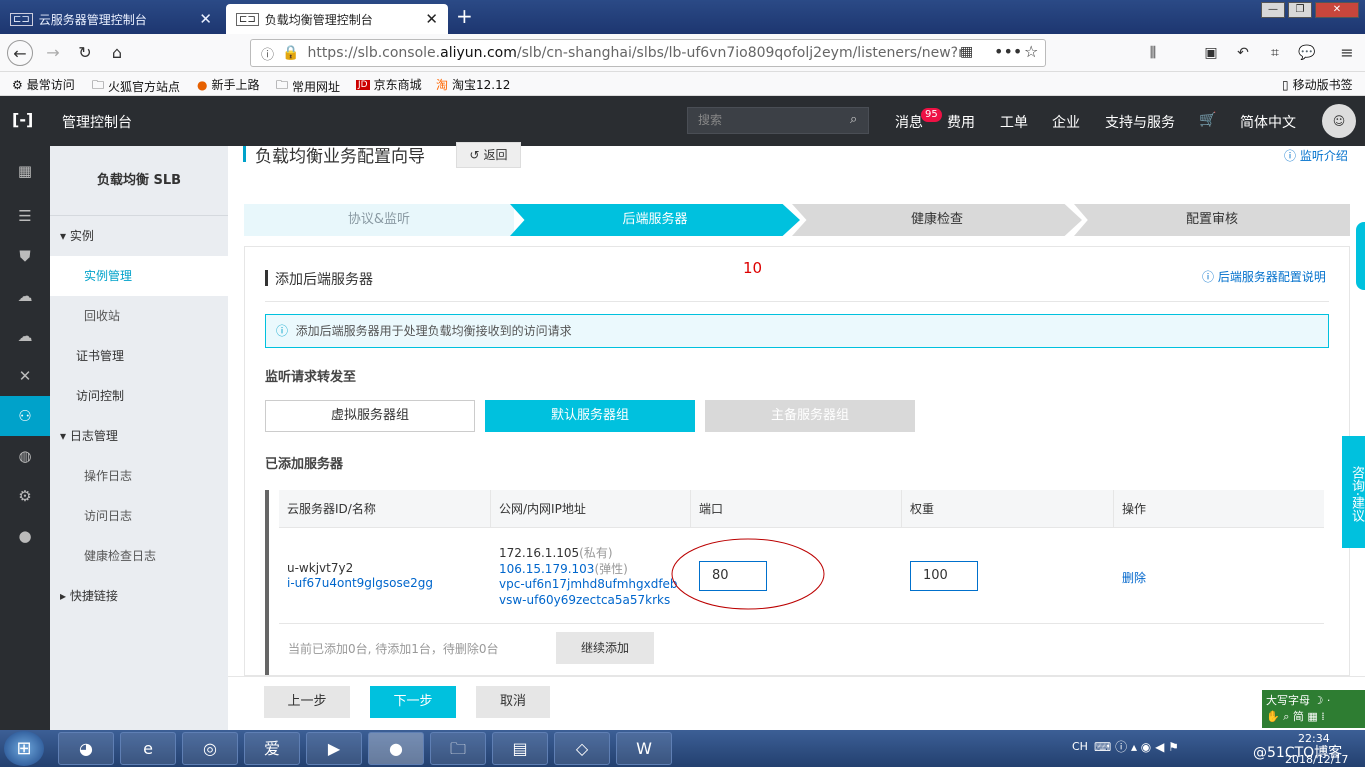 The image size is (1365, 767). What do you see at coordinates (488, 155) in the screenshot?
I see `back-button: ↺ 返回` at bounding box center [488, 155].